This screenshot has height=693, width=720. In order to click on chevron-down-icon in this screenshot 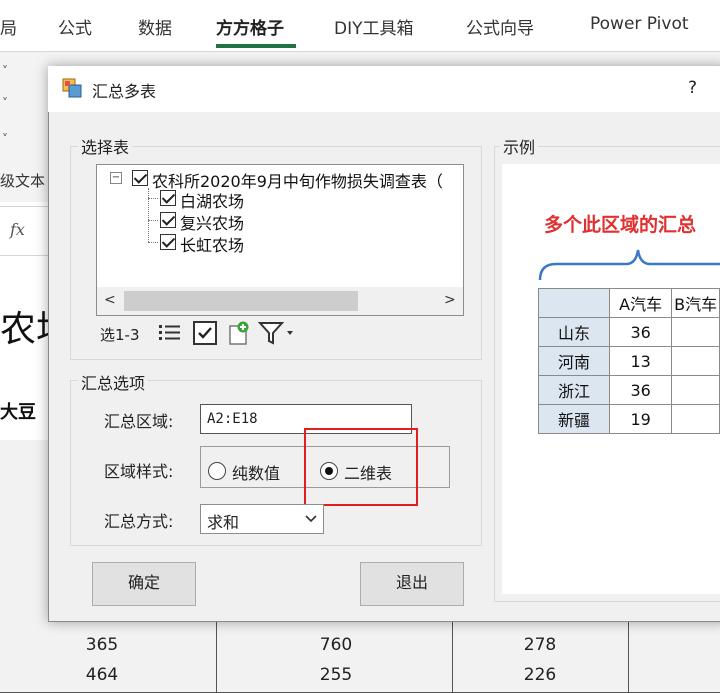, I will do `click(311, 519)`.